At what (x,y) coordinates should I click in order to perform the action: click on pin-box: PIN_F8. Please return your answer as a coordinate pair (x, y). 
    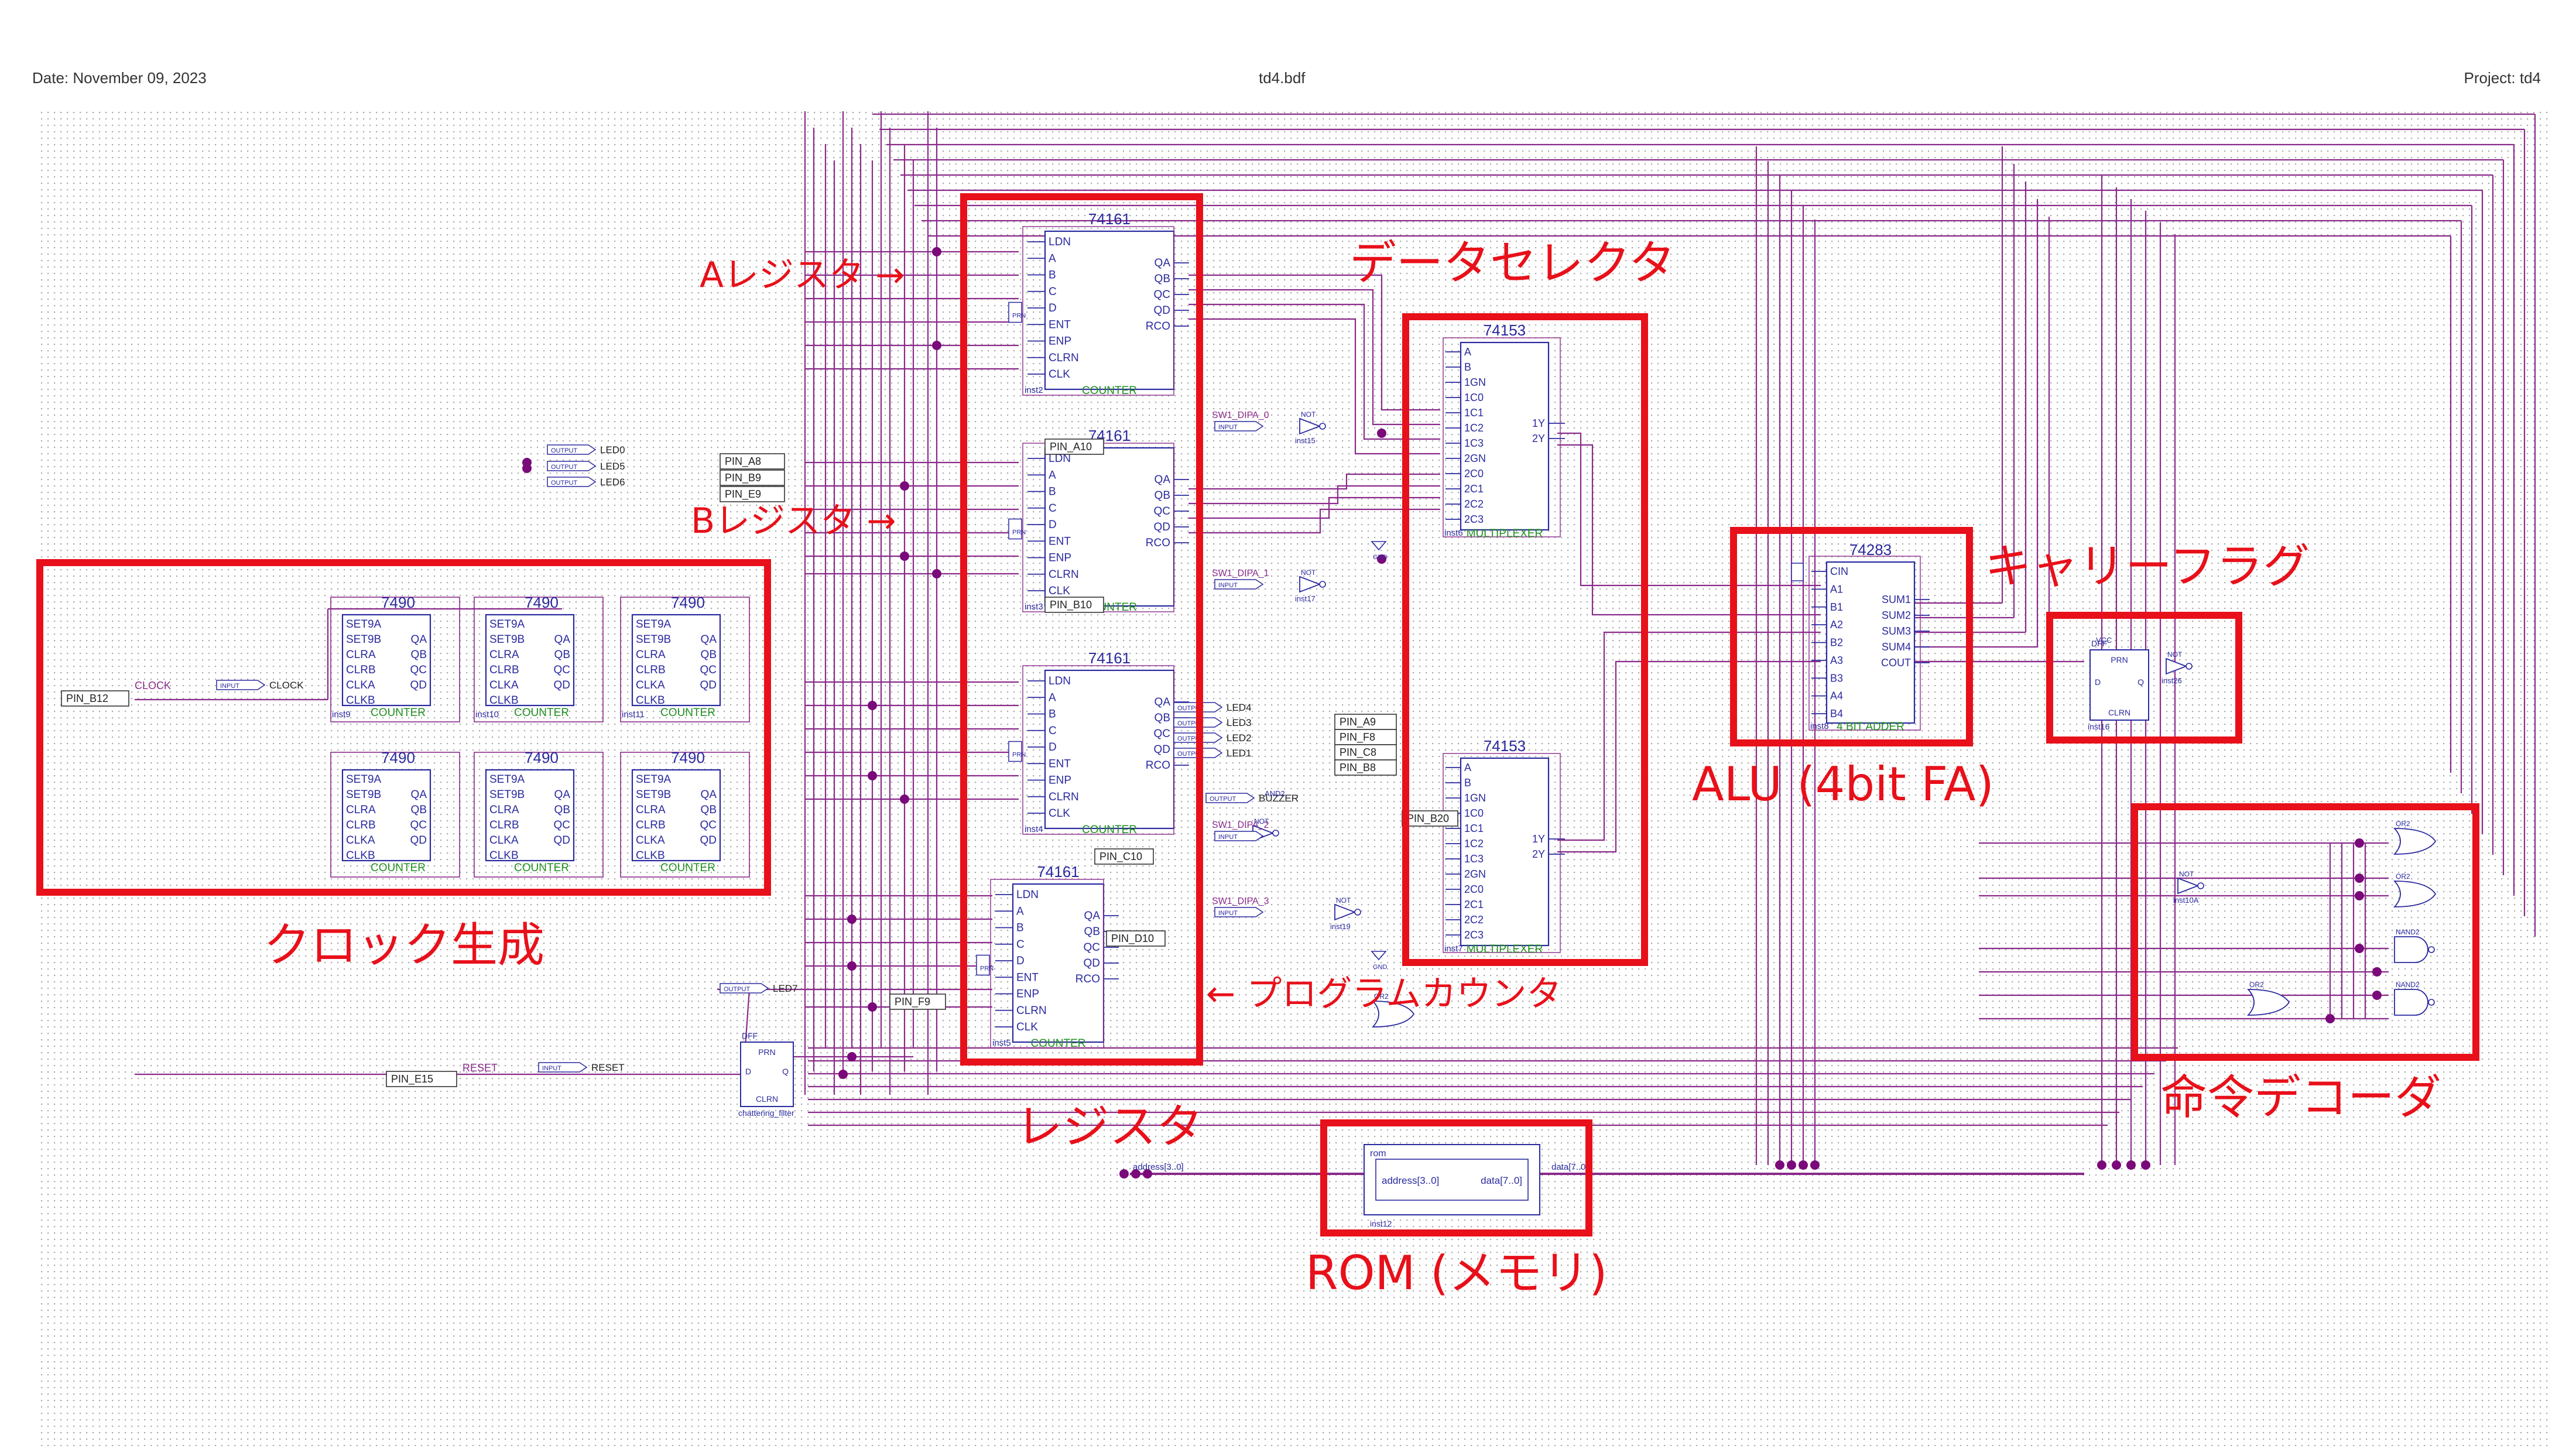
    Looking at the image, I should click on (1365, 737).